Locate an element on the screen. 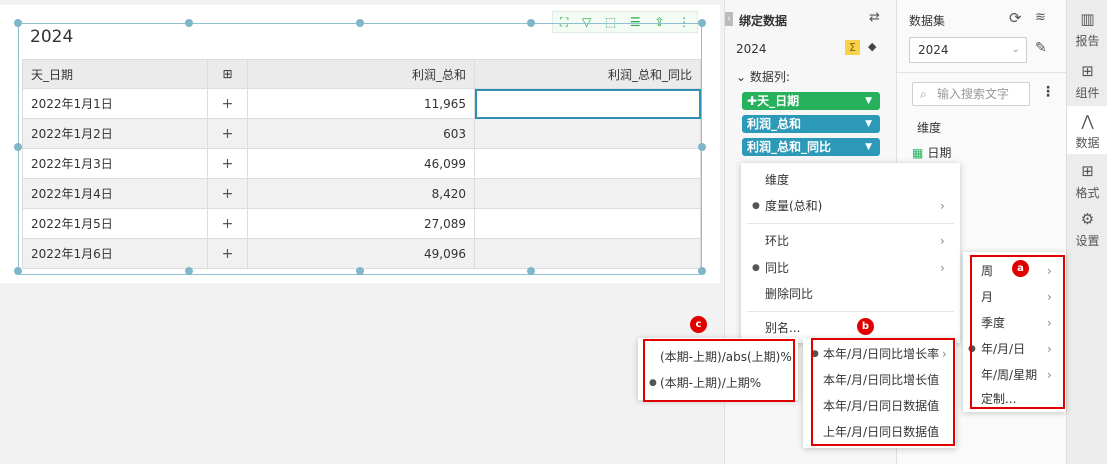 This screenshot has height=464, width=1107. data-columns-label: ⌄ 数据列: is located at coordinates (763, 76).